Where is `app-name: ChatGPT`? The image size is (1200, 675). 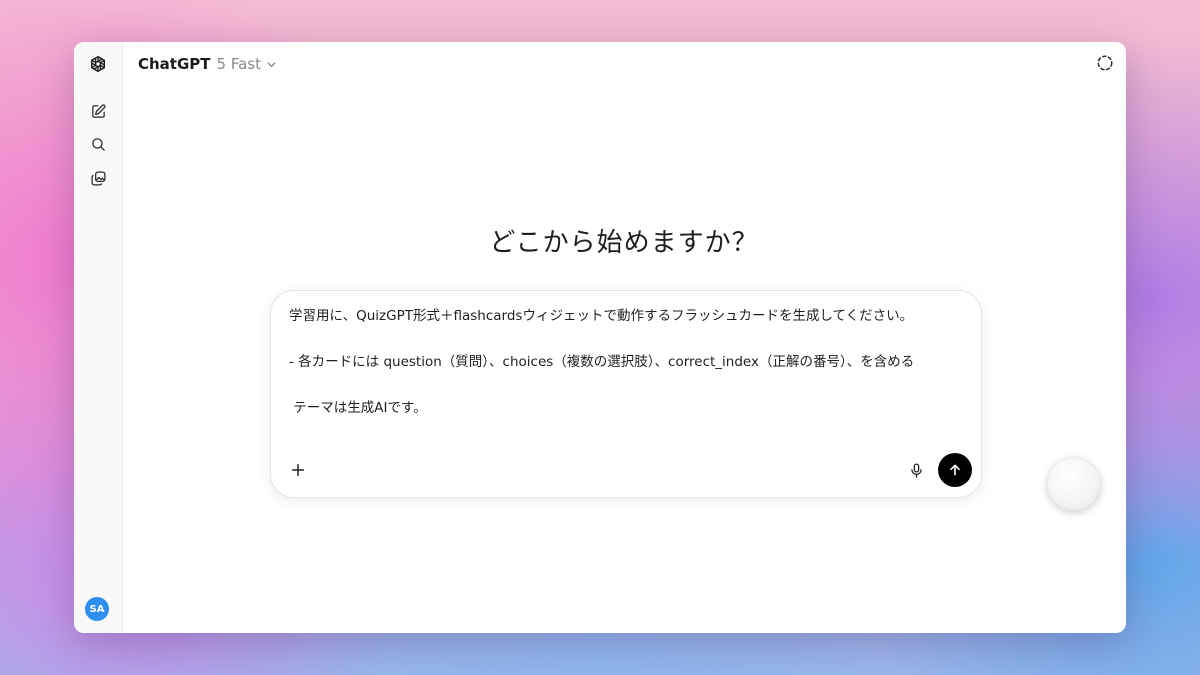
app-name: ChatGPT is located at coordinates (174, 64).